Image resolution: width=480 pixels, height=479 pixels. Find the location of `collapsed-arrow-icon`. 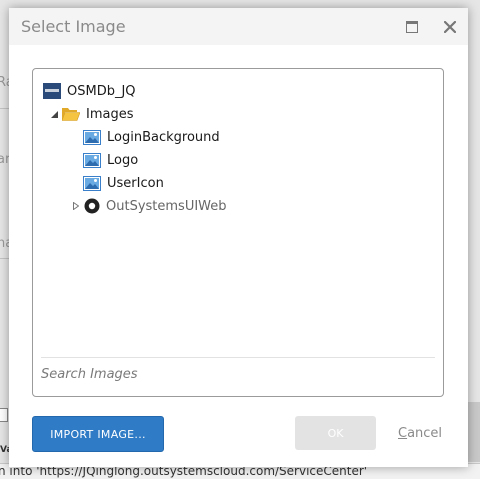

collapsed-arrow-icon is located at coordinates (76, 206).